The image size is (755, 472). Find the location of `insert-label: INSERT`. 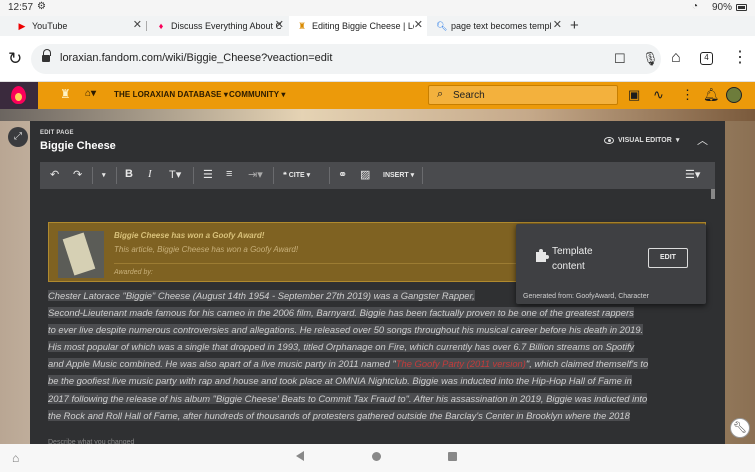

insert-label: INSERT is located at coordinates (396, 175).